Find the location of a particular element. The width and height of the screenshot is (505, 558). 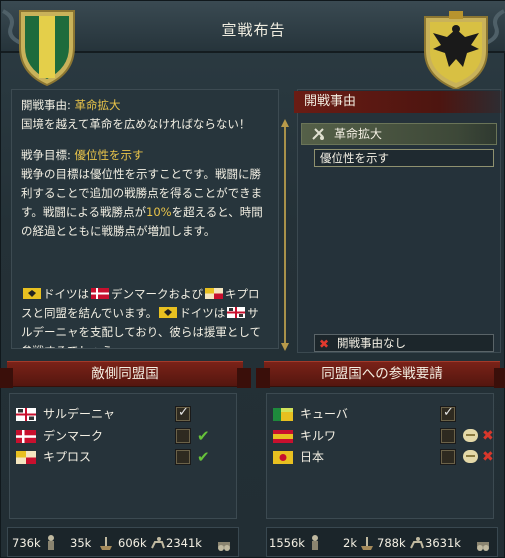

list-item: キルワ ✖ is located at coordinates (380, 436).